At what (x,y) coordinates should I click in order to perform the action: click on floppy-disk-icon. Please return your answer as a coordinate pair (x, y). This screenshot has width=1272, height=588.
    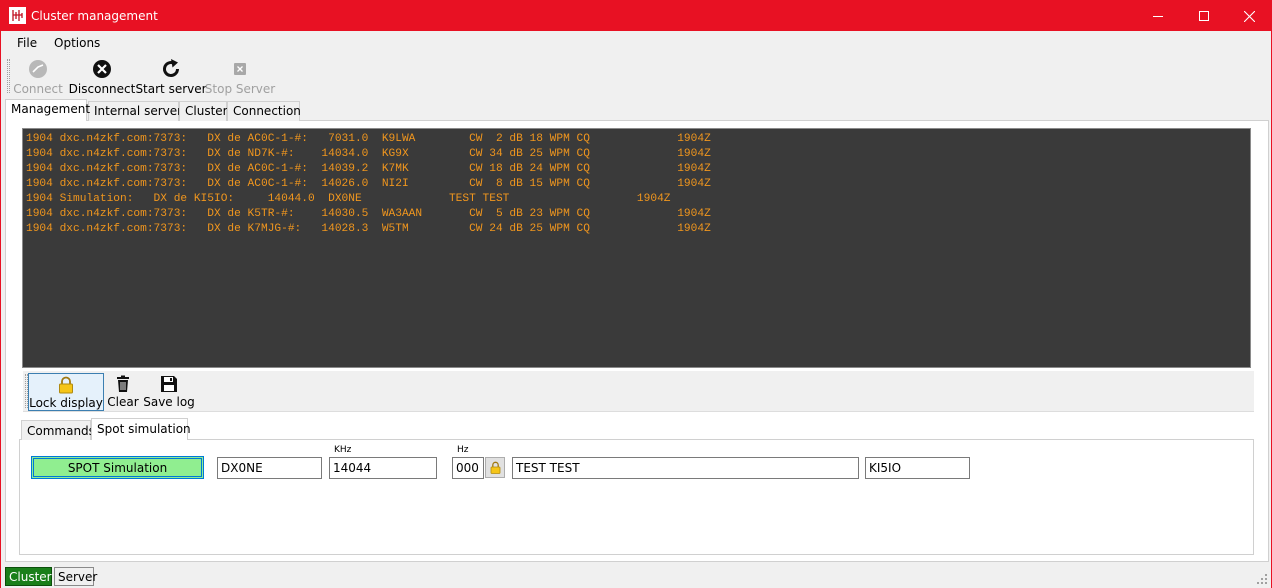
    Looking at the image, I should click on (169, 384).